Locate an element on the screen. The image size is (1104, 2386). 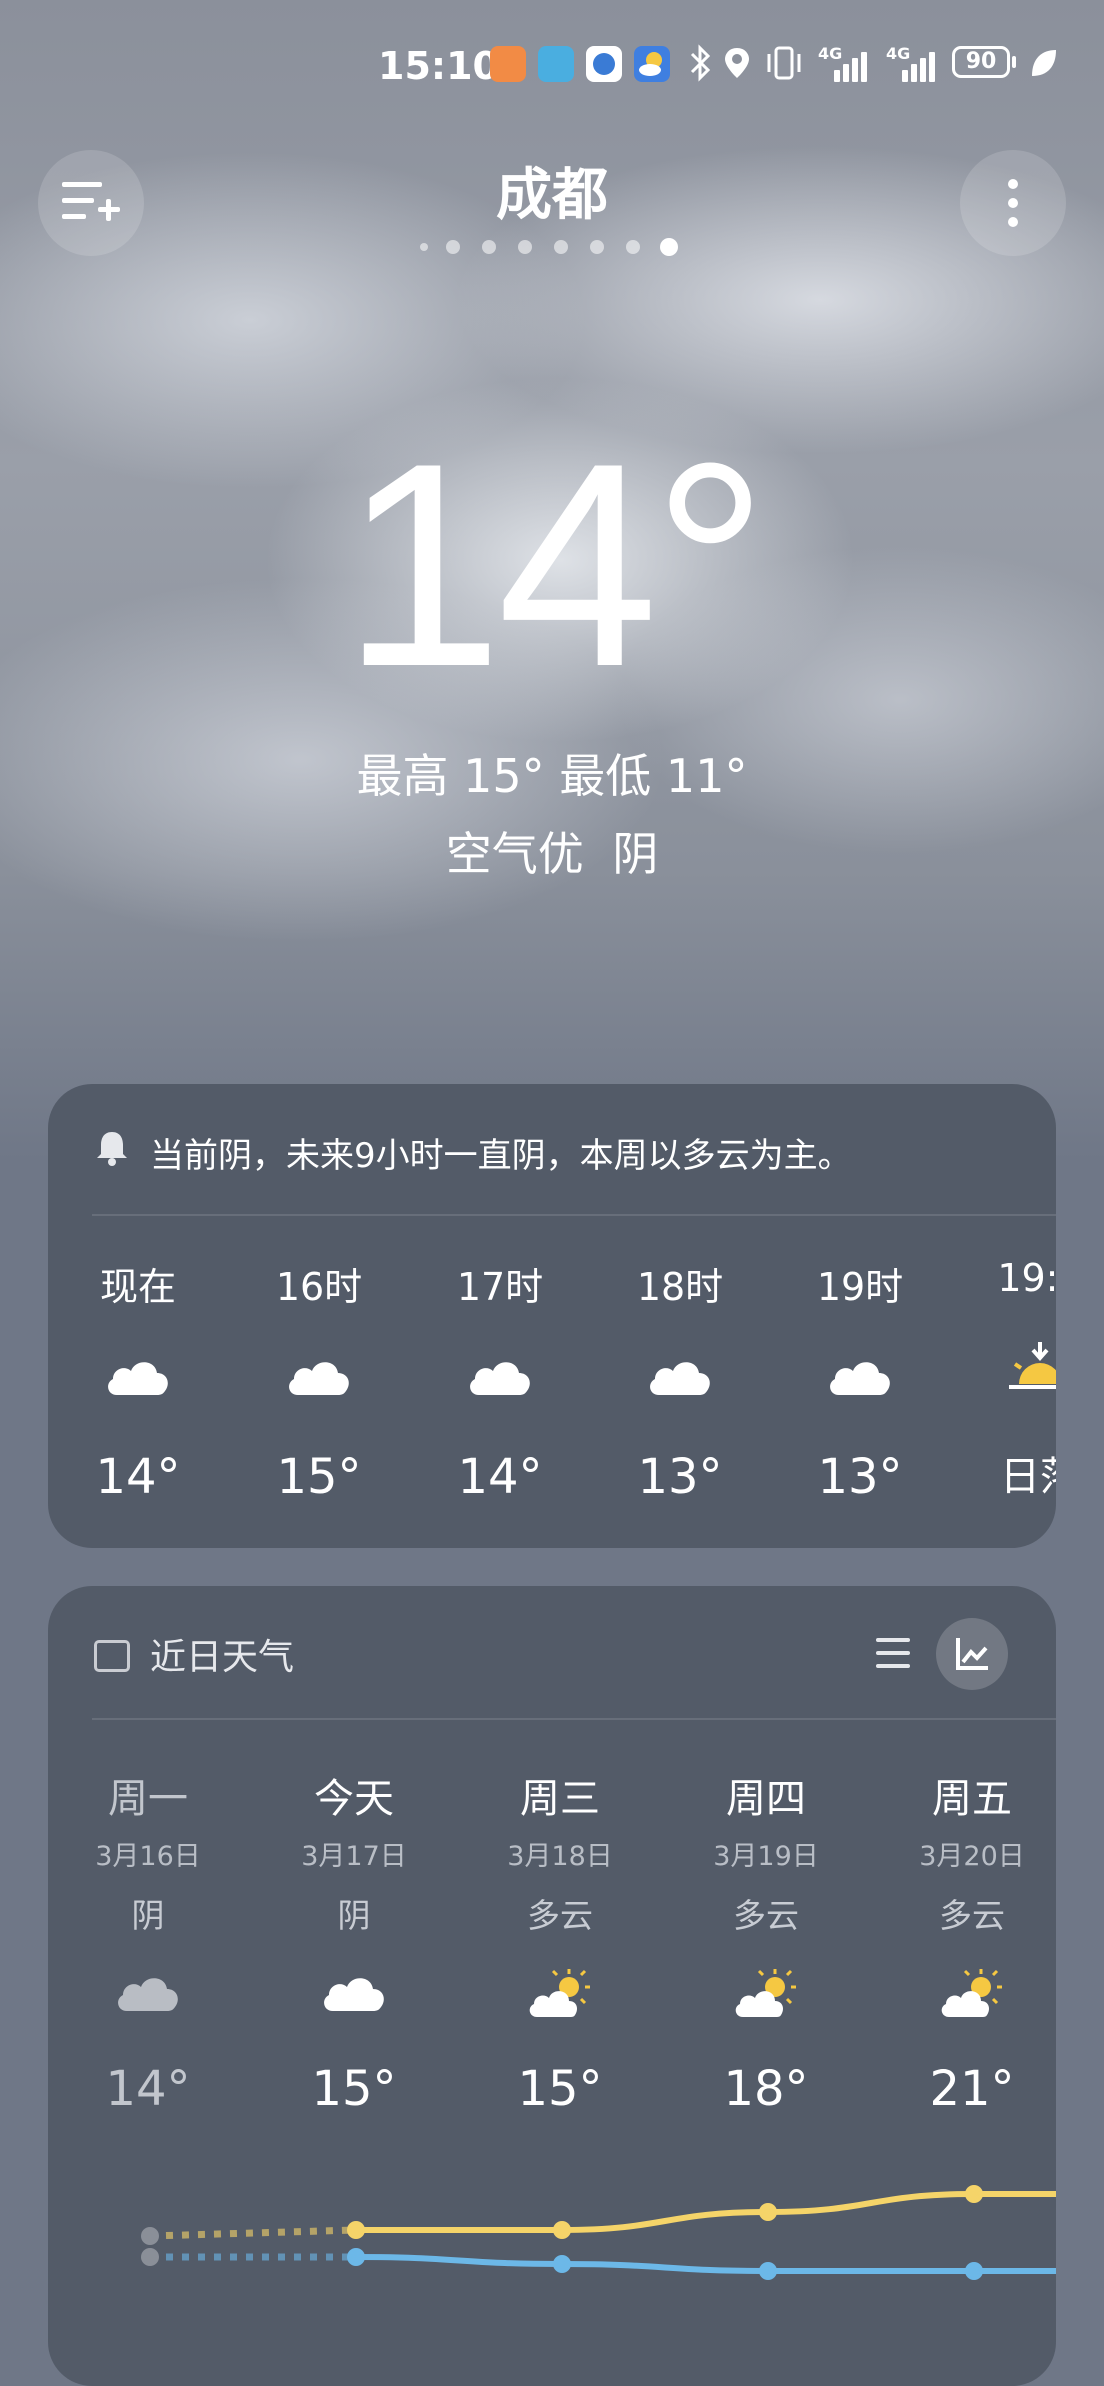
leaf-icon is located at coordinates (1043, 67).